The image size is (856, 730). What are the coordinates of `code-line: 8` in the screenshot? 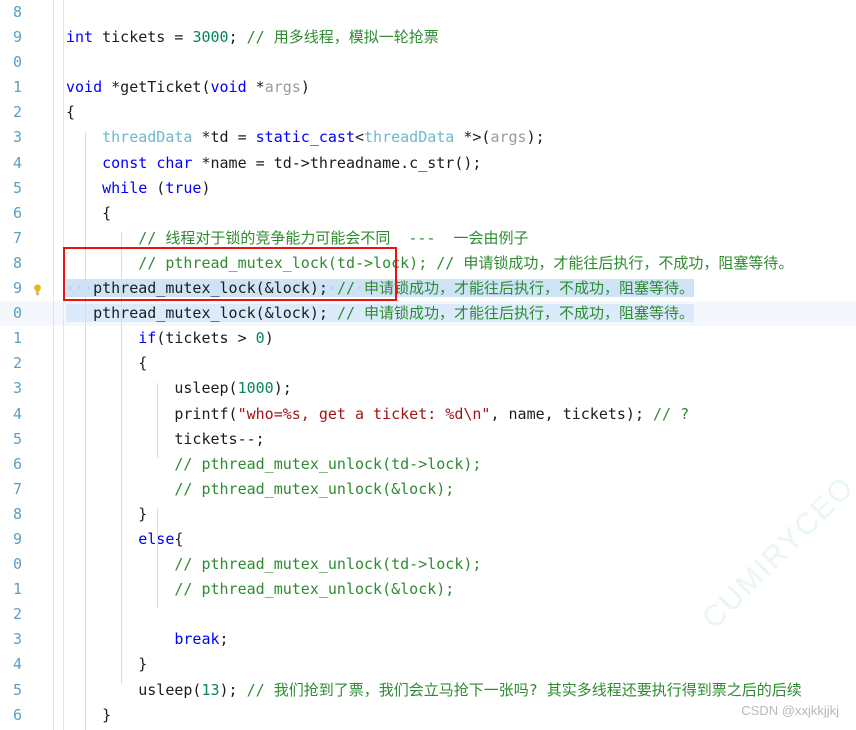 It's located at (428, 12).